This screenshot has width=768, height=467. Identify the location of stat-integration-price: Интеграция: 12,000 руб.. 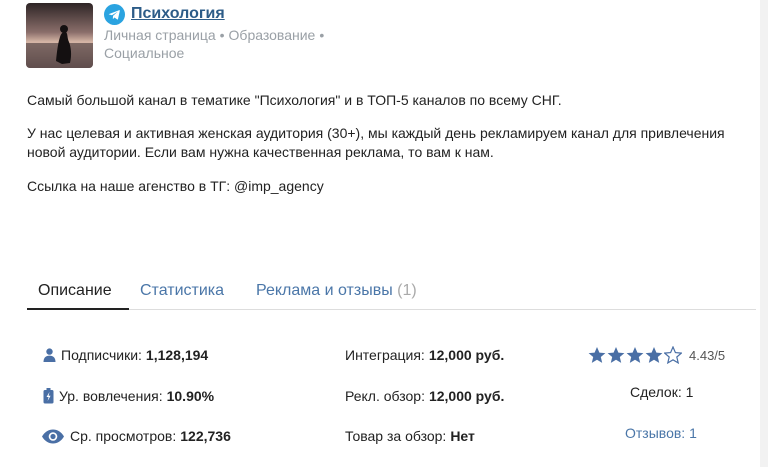
(424, 355).